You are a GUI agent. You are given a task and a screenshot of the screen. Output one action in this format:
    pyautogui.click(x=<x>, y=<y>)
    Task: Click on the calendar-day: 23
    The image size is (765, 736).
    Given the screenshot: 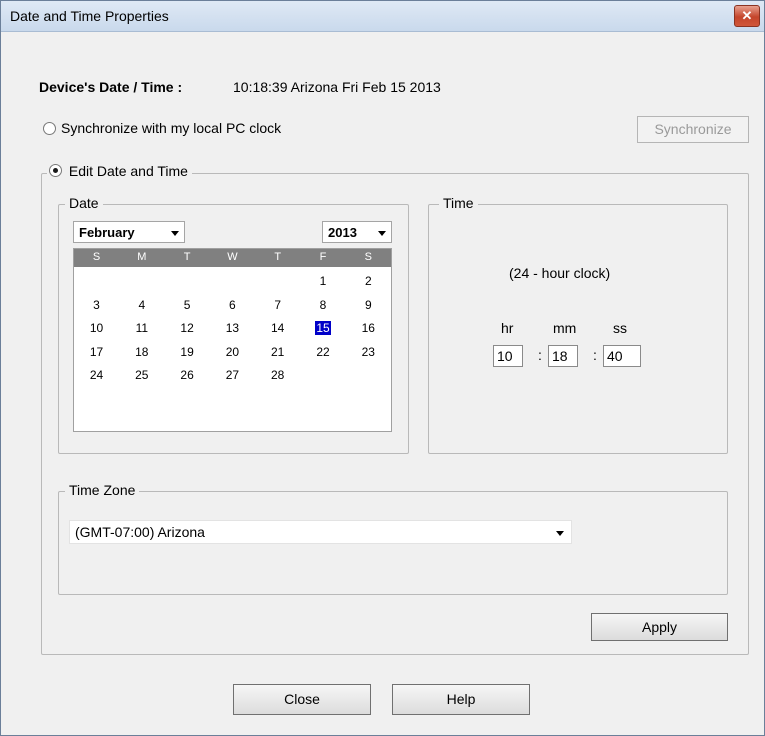 What is the action you would take?
    pyautogui.click(x=368, y=352)
    